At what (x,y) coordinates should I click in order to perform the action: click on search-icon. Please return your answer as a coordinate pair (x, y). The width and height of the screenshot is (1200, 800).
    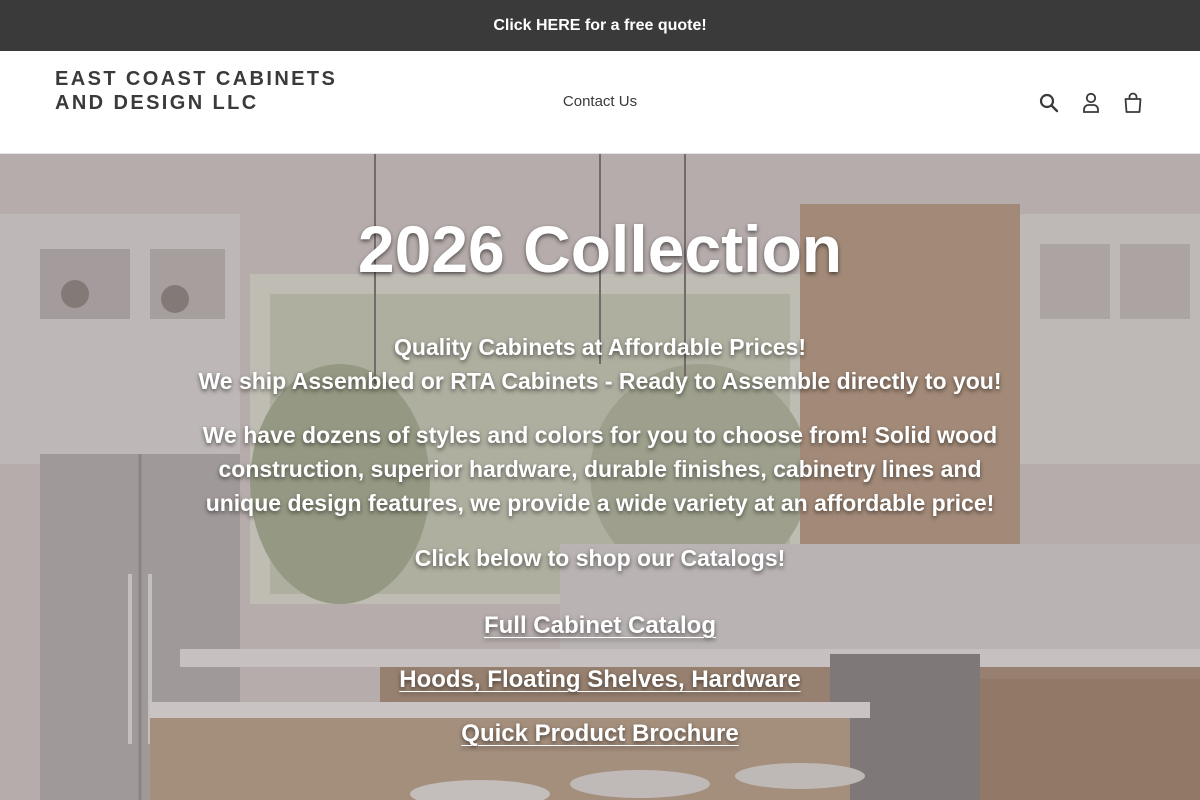
    Looking at the image, I should click on (1049, 103).